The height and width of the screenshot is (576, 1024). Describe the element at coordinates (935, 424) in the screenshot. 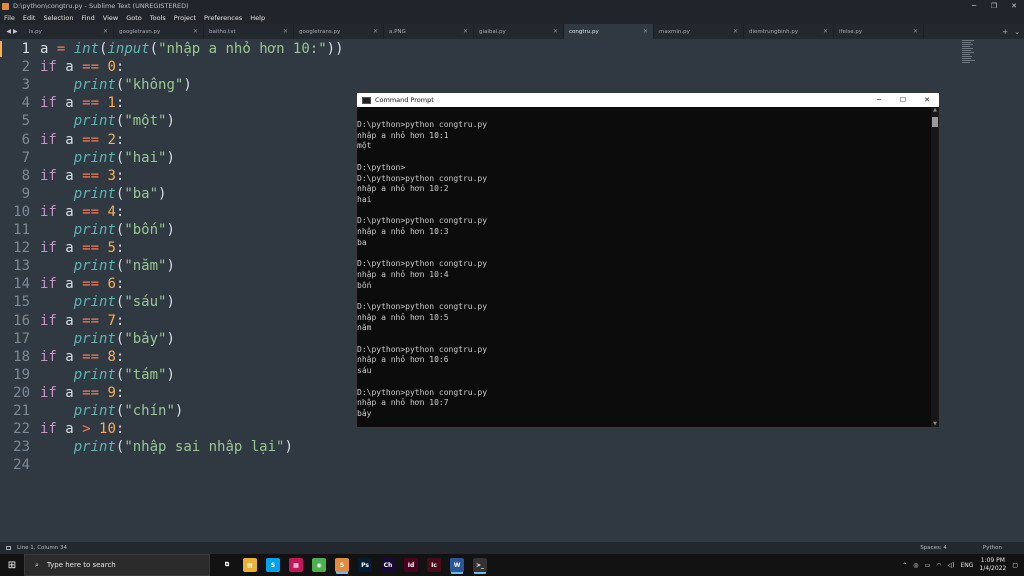

I see `scroll-down-icon: ▼` at that location.